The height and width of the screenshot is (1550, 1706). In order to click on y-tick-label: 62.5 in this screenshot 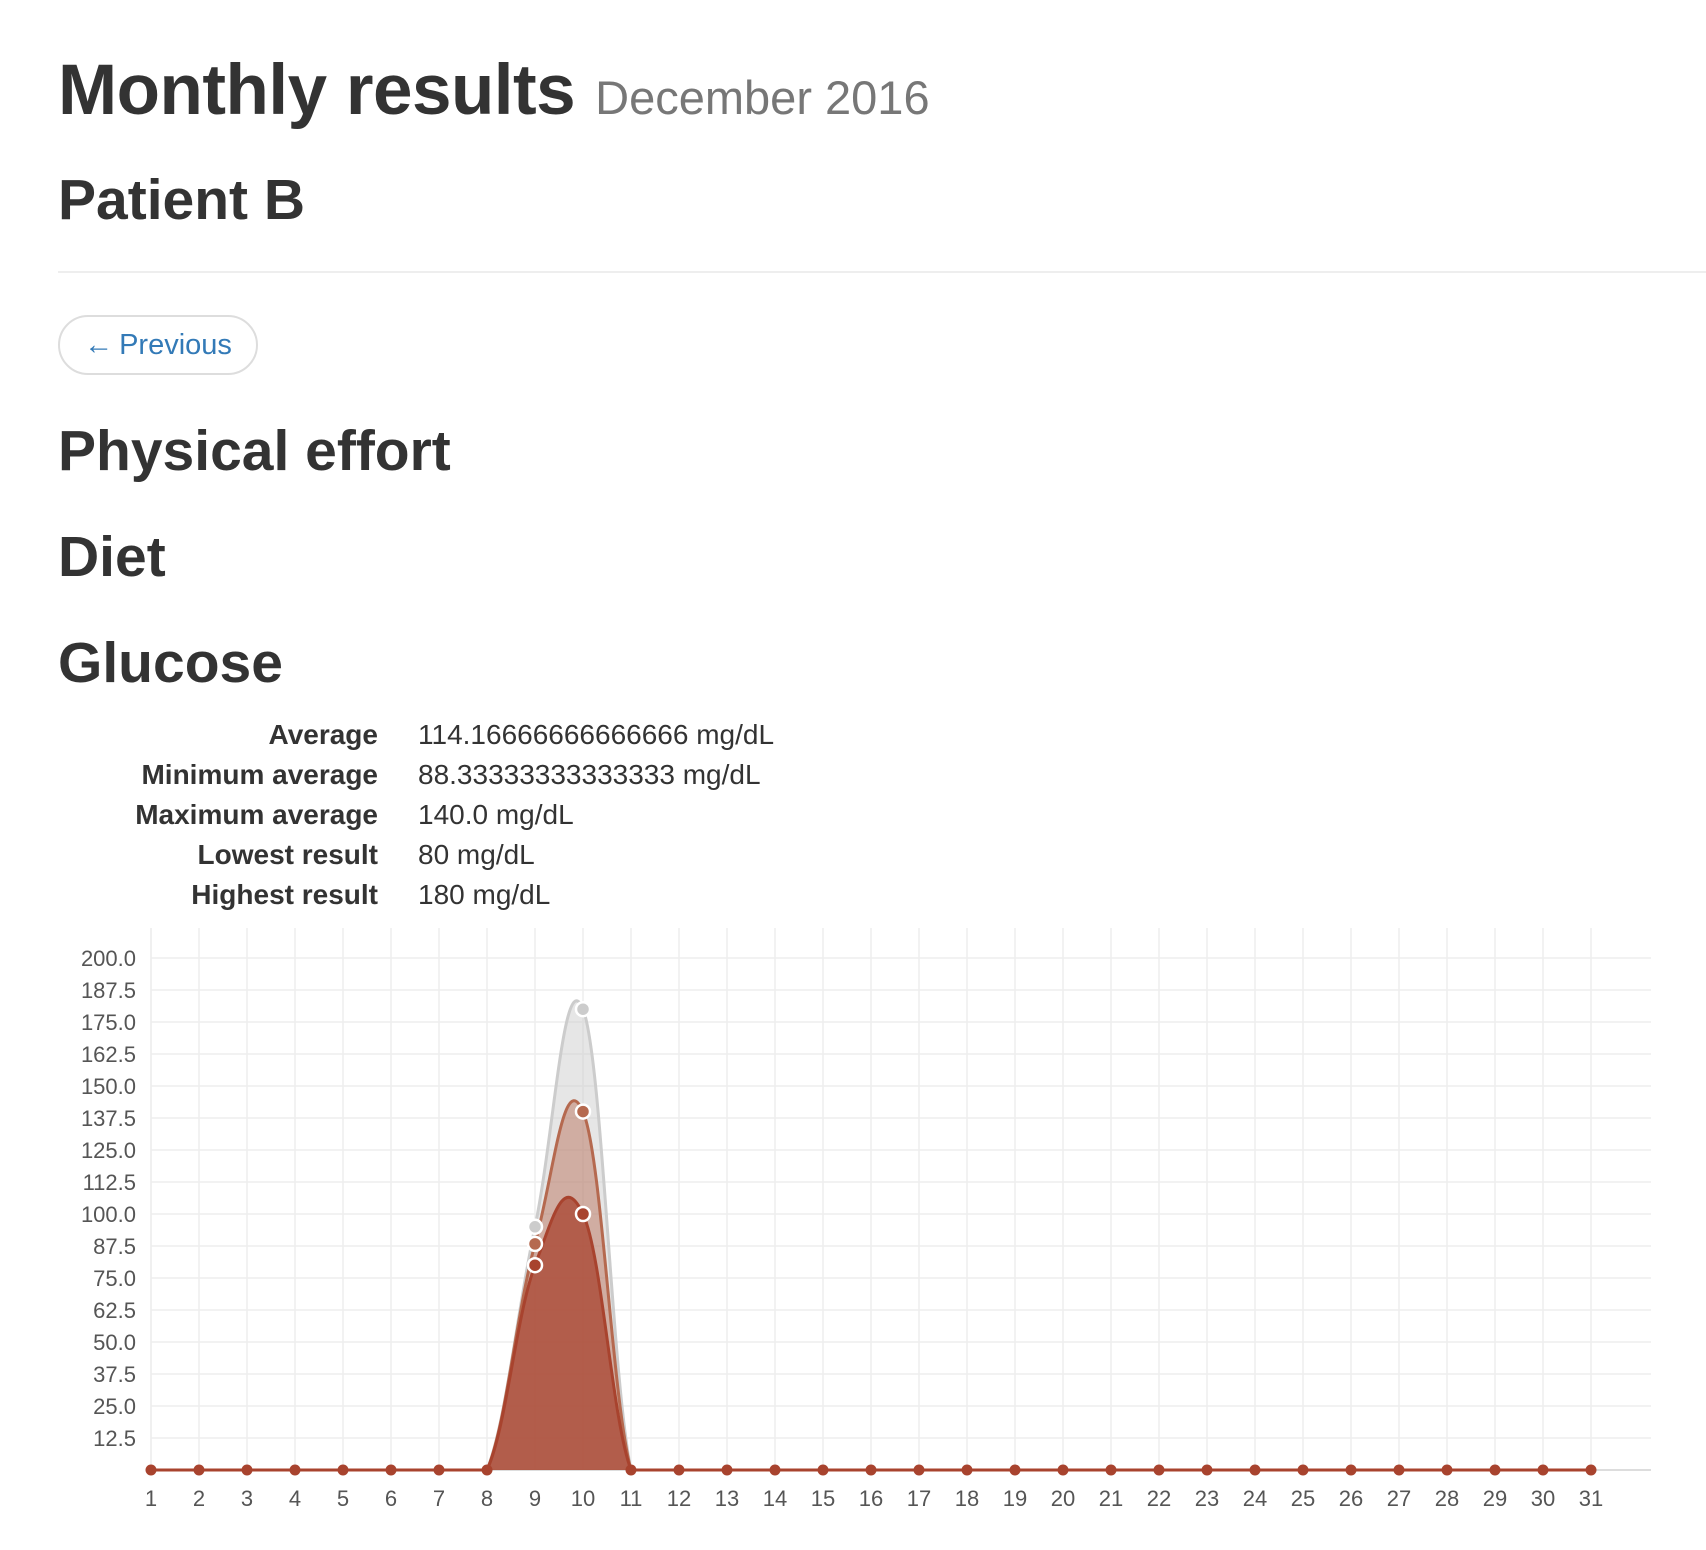, I will do `click(114, 1310)`.